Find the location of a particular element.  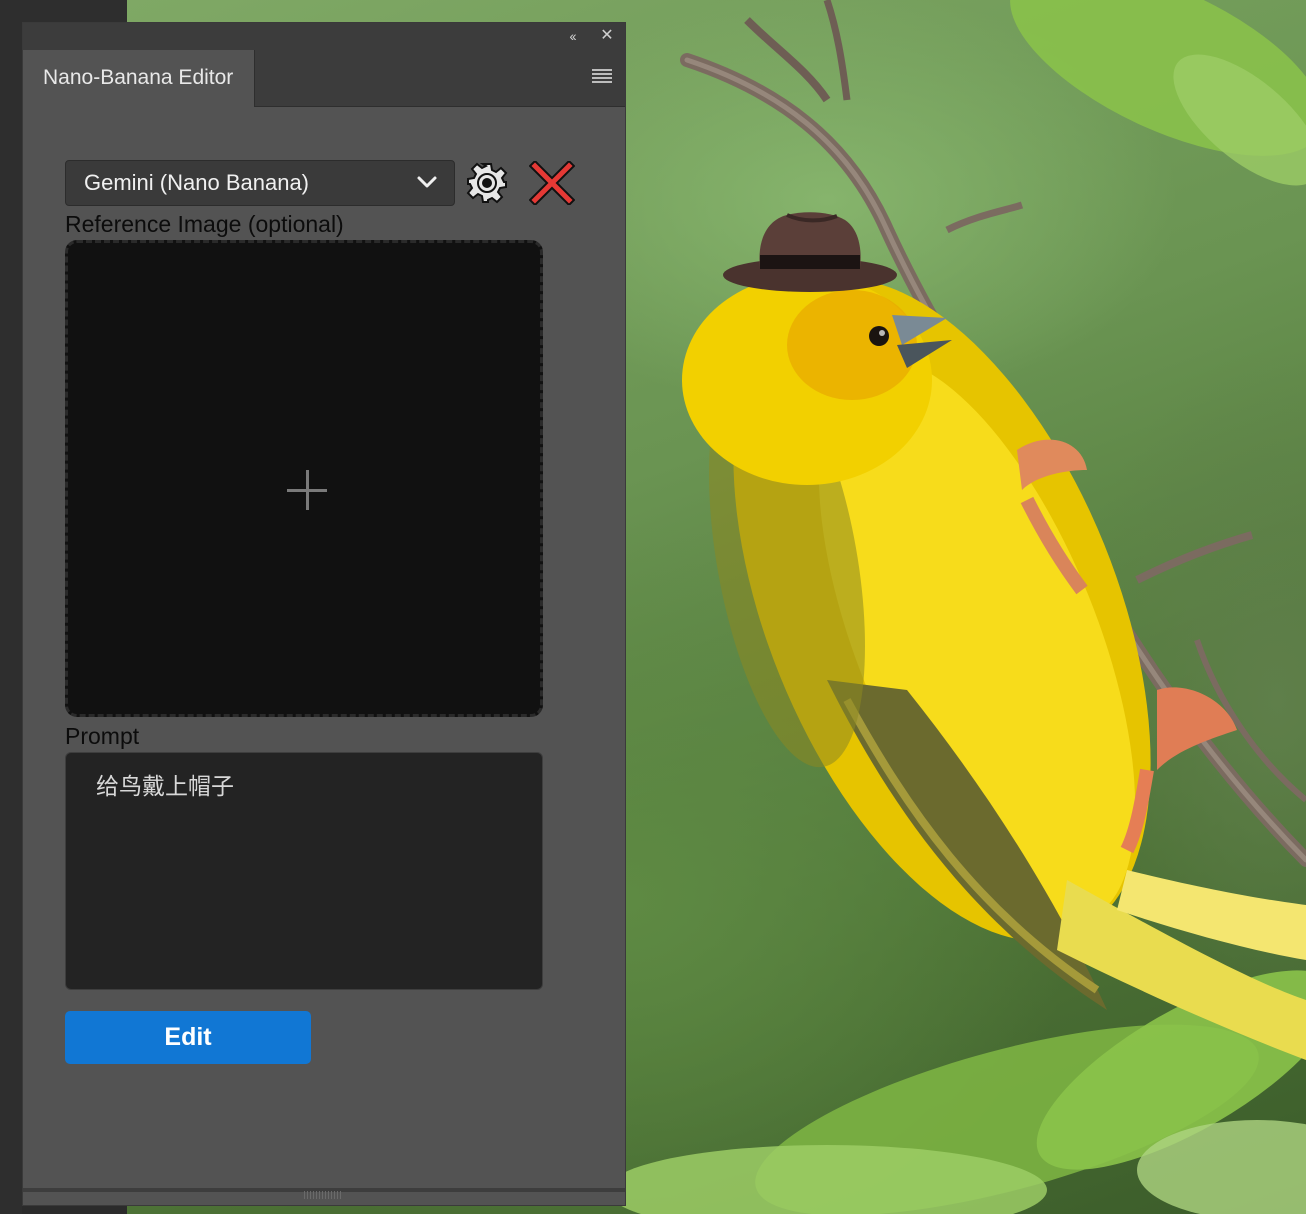

panel-menu-icon is located at coordinates (602, 76).